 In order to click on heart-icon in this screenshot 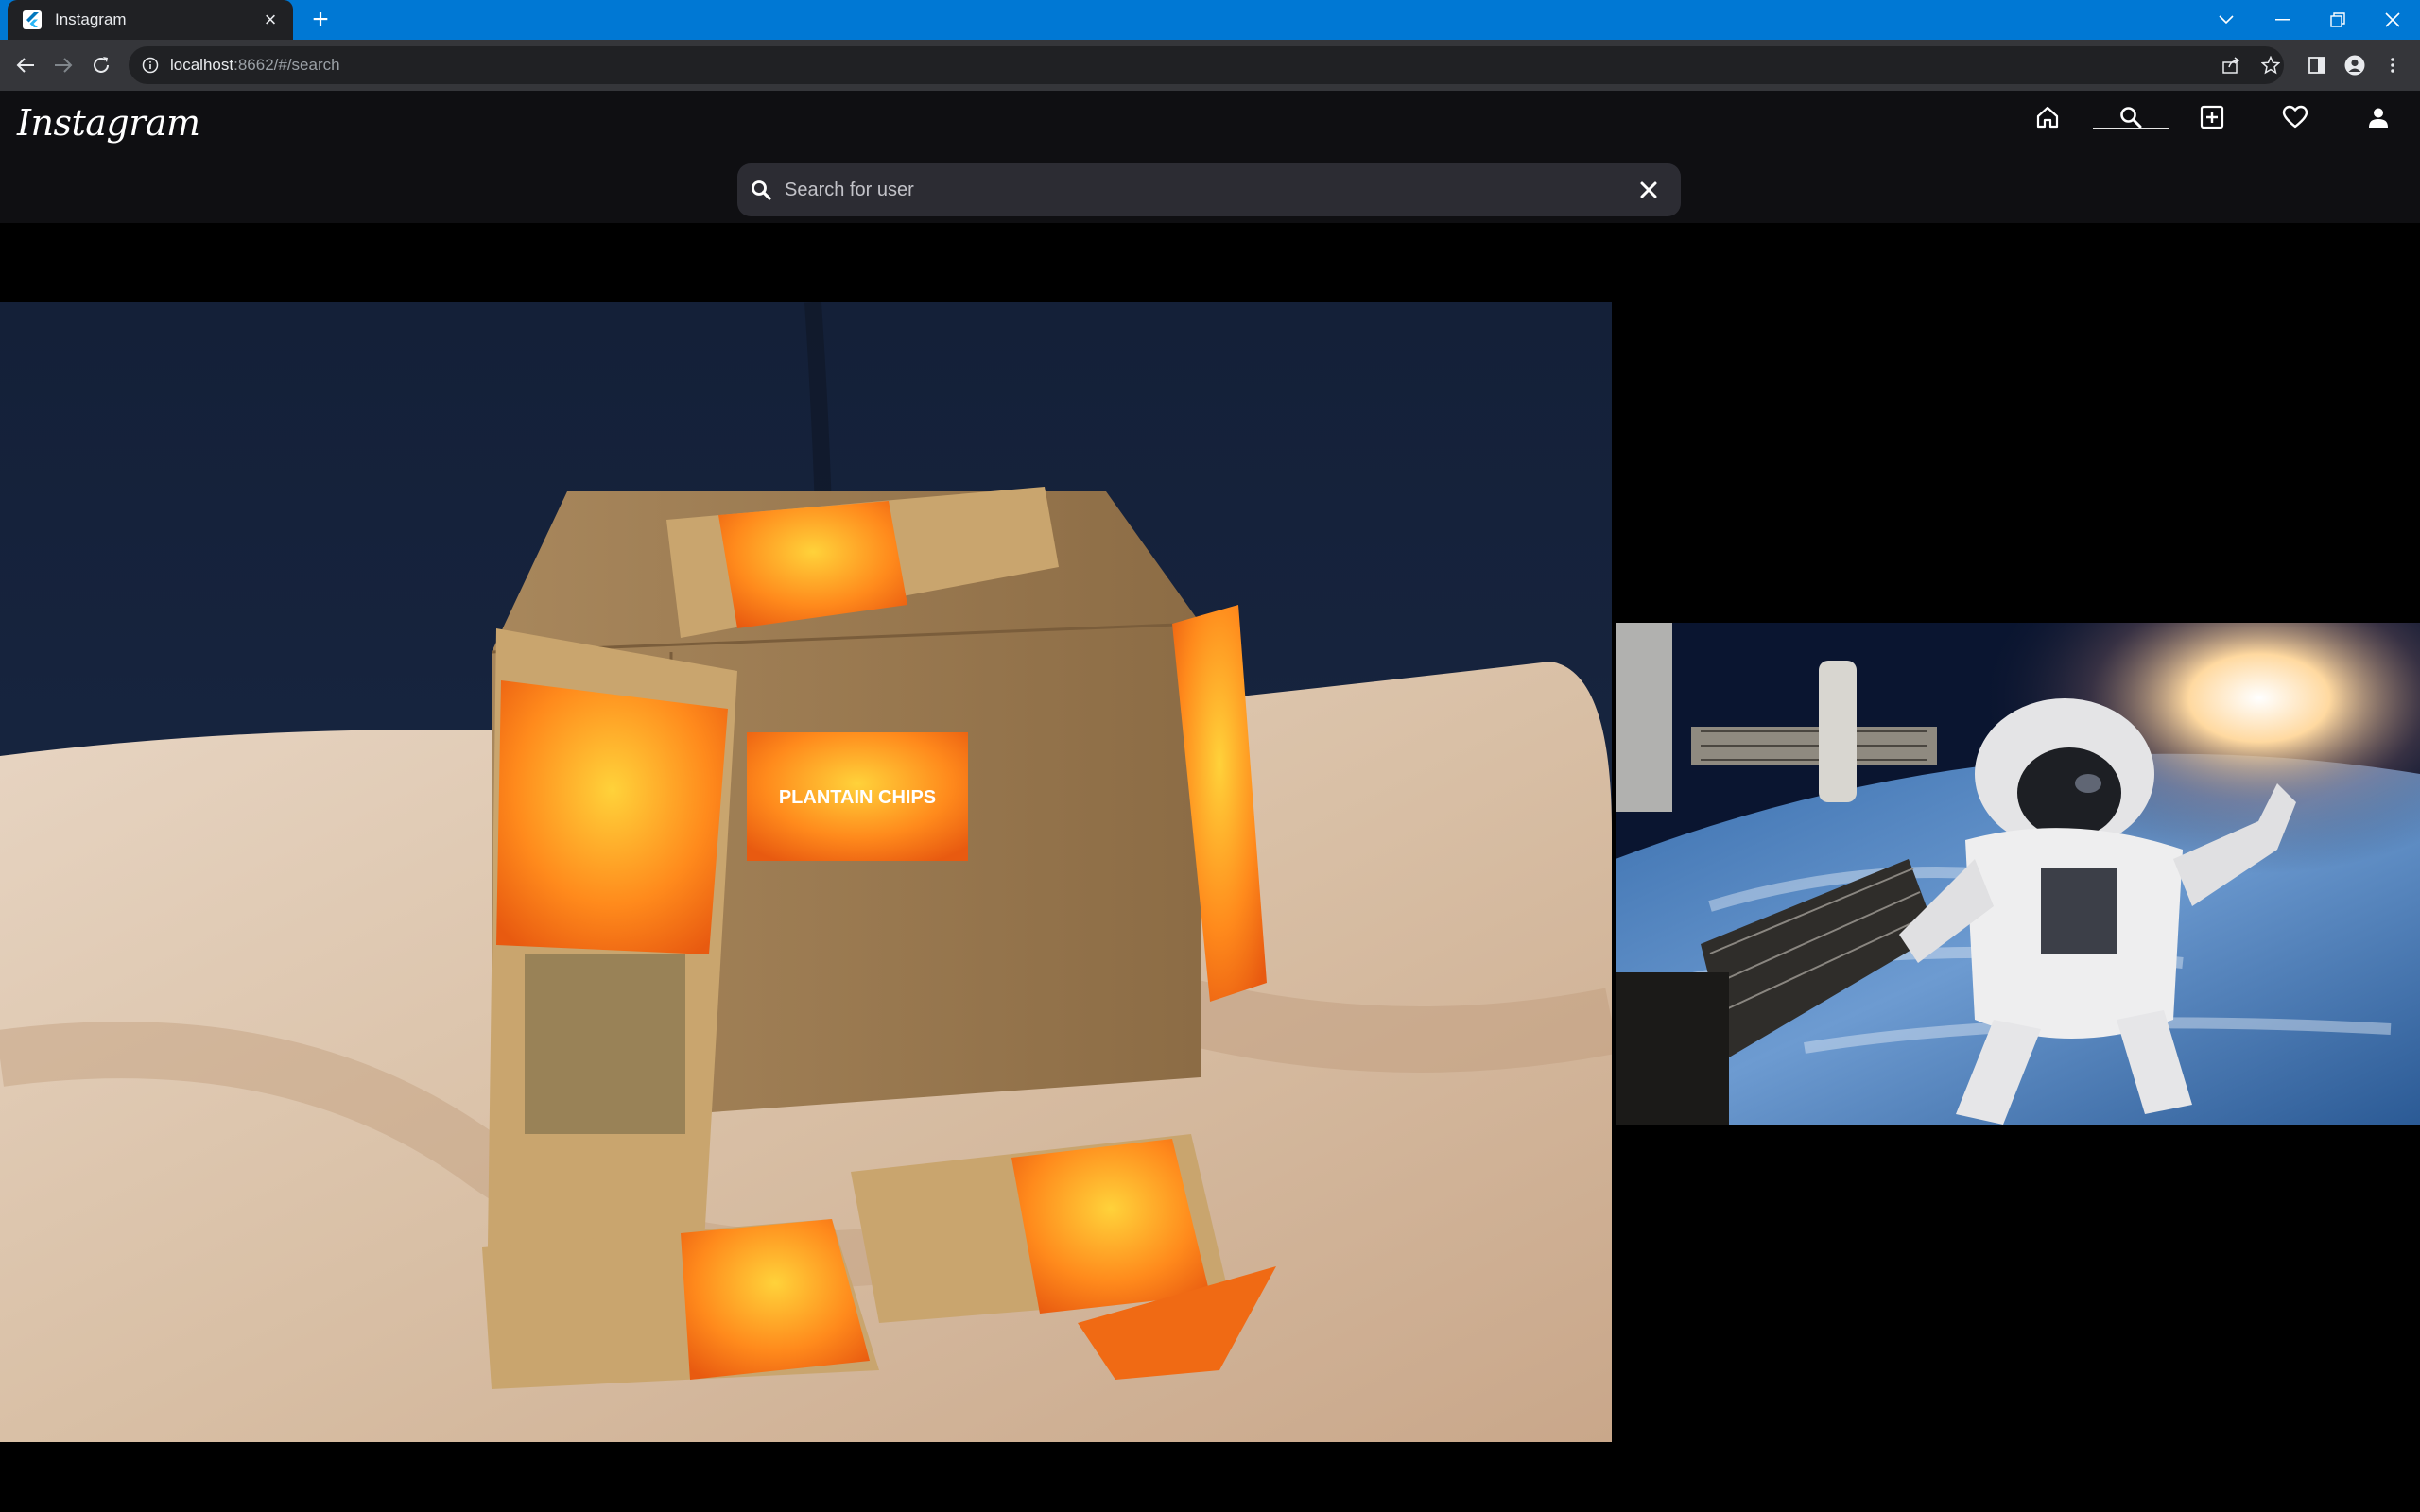, I will do `click(2295, 117)`.